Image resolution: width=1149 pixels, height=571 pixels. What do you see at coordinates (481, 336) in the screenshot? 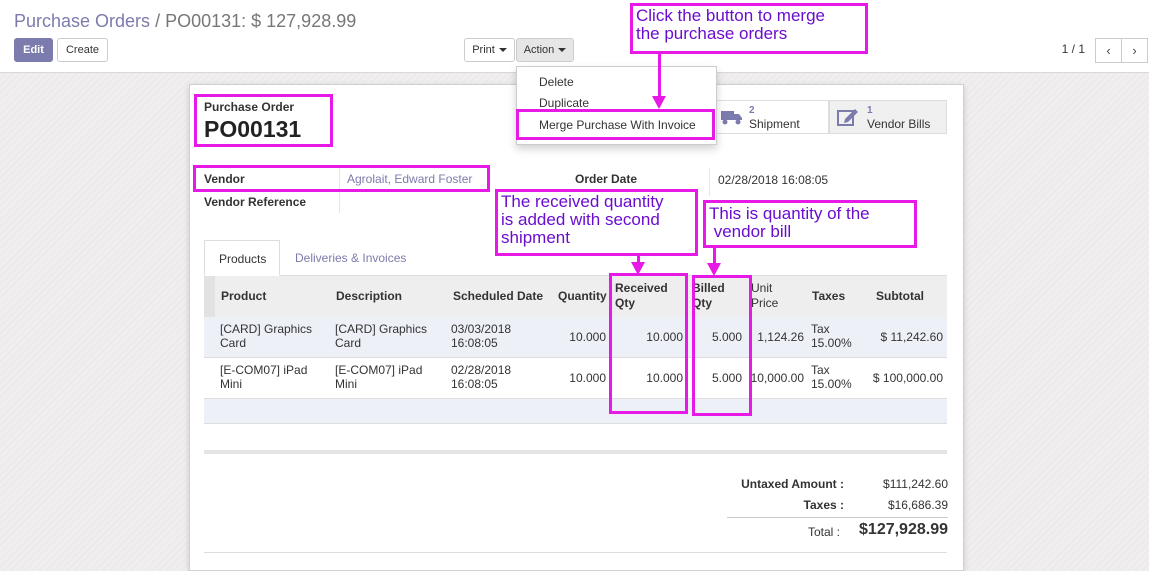
I see `cell-scheduled-date: 03/03/2018 16:08:05` at bounding box center [481, 336].